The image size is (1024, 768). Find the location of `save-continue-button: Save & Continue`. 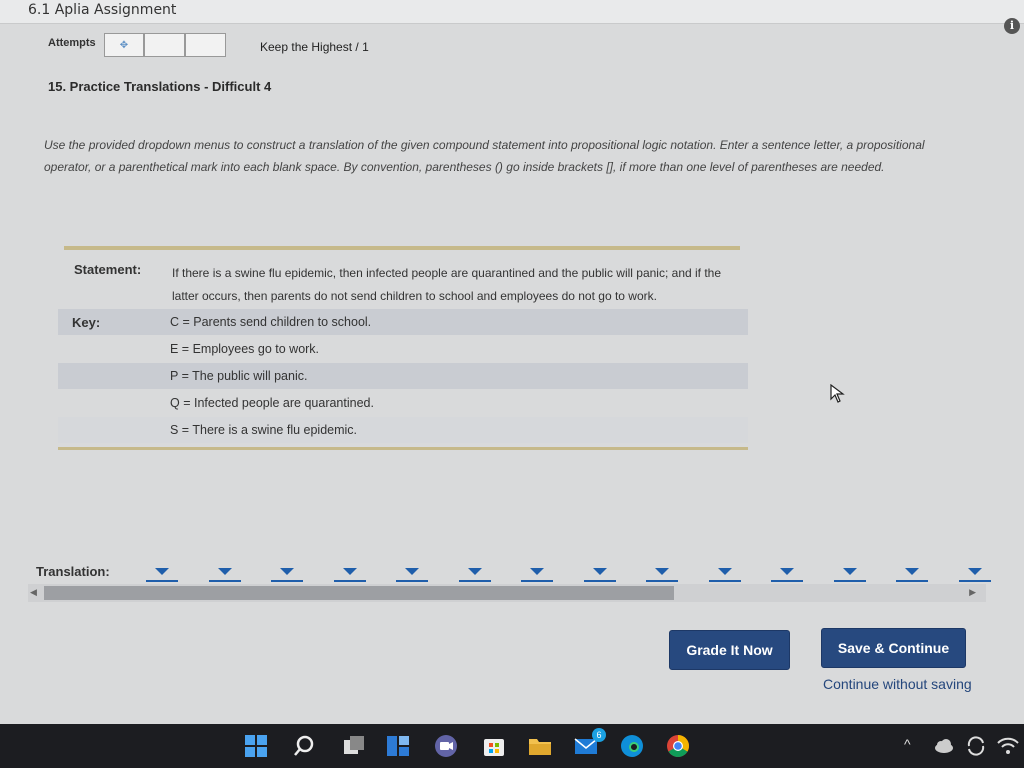

save-continue-button: Save & Continue is located at coordinates (893, 648).